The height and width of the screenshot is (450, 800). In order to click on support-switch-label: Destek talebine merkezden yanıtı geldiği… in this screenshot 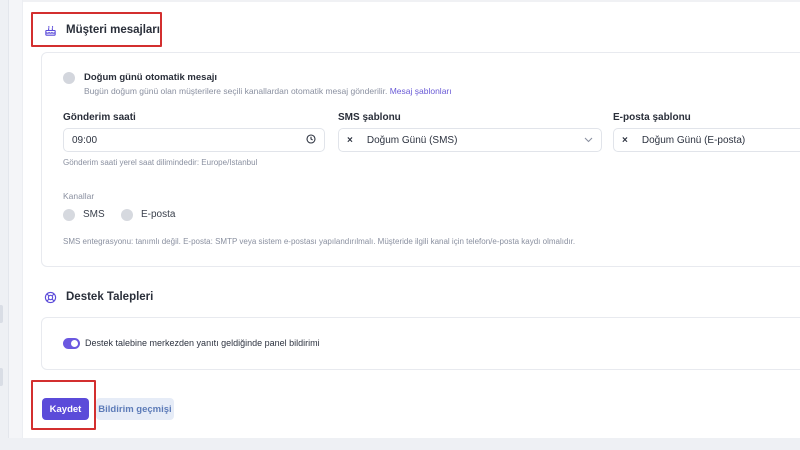, I will do `click(202, 343)`.